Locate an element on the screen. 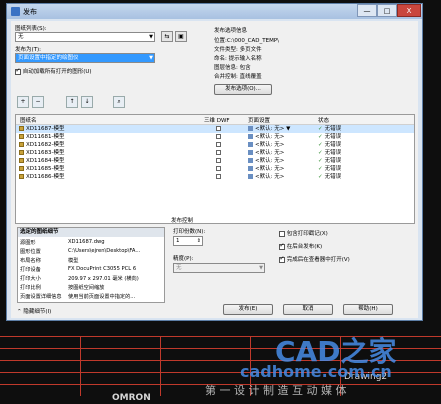  precision-value: 无 is located at coordinates (179, 268).